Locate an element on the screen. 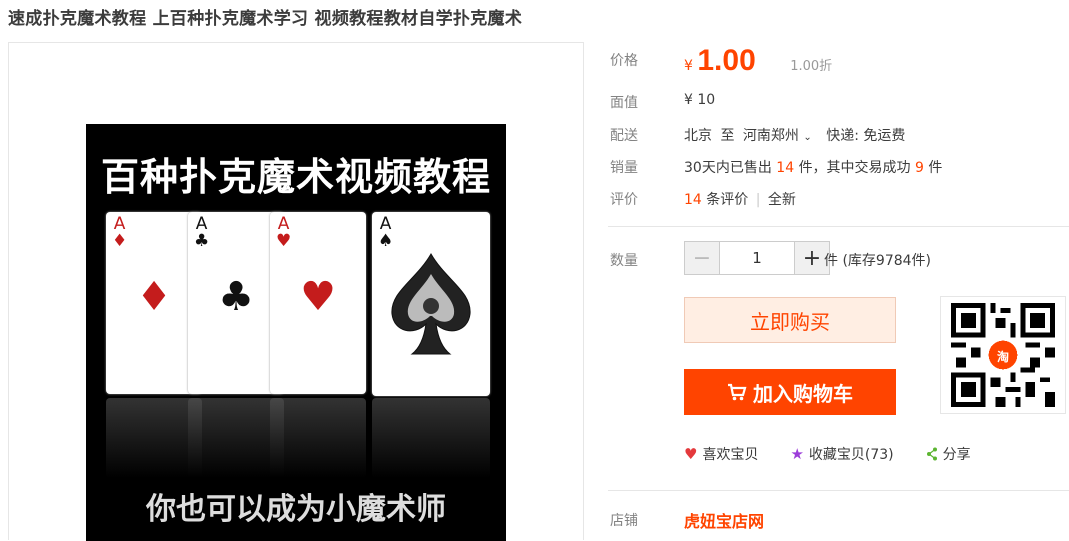  discount-value: 1.00折 is located at coordinates (811, 66).